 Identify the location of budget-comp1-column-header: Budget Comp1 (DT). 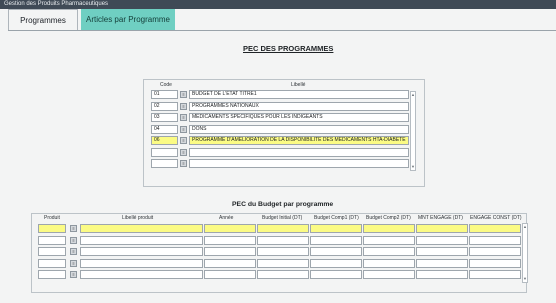
(336, 218).